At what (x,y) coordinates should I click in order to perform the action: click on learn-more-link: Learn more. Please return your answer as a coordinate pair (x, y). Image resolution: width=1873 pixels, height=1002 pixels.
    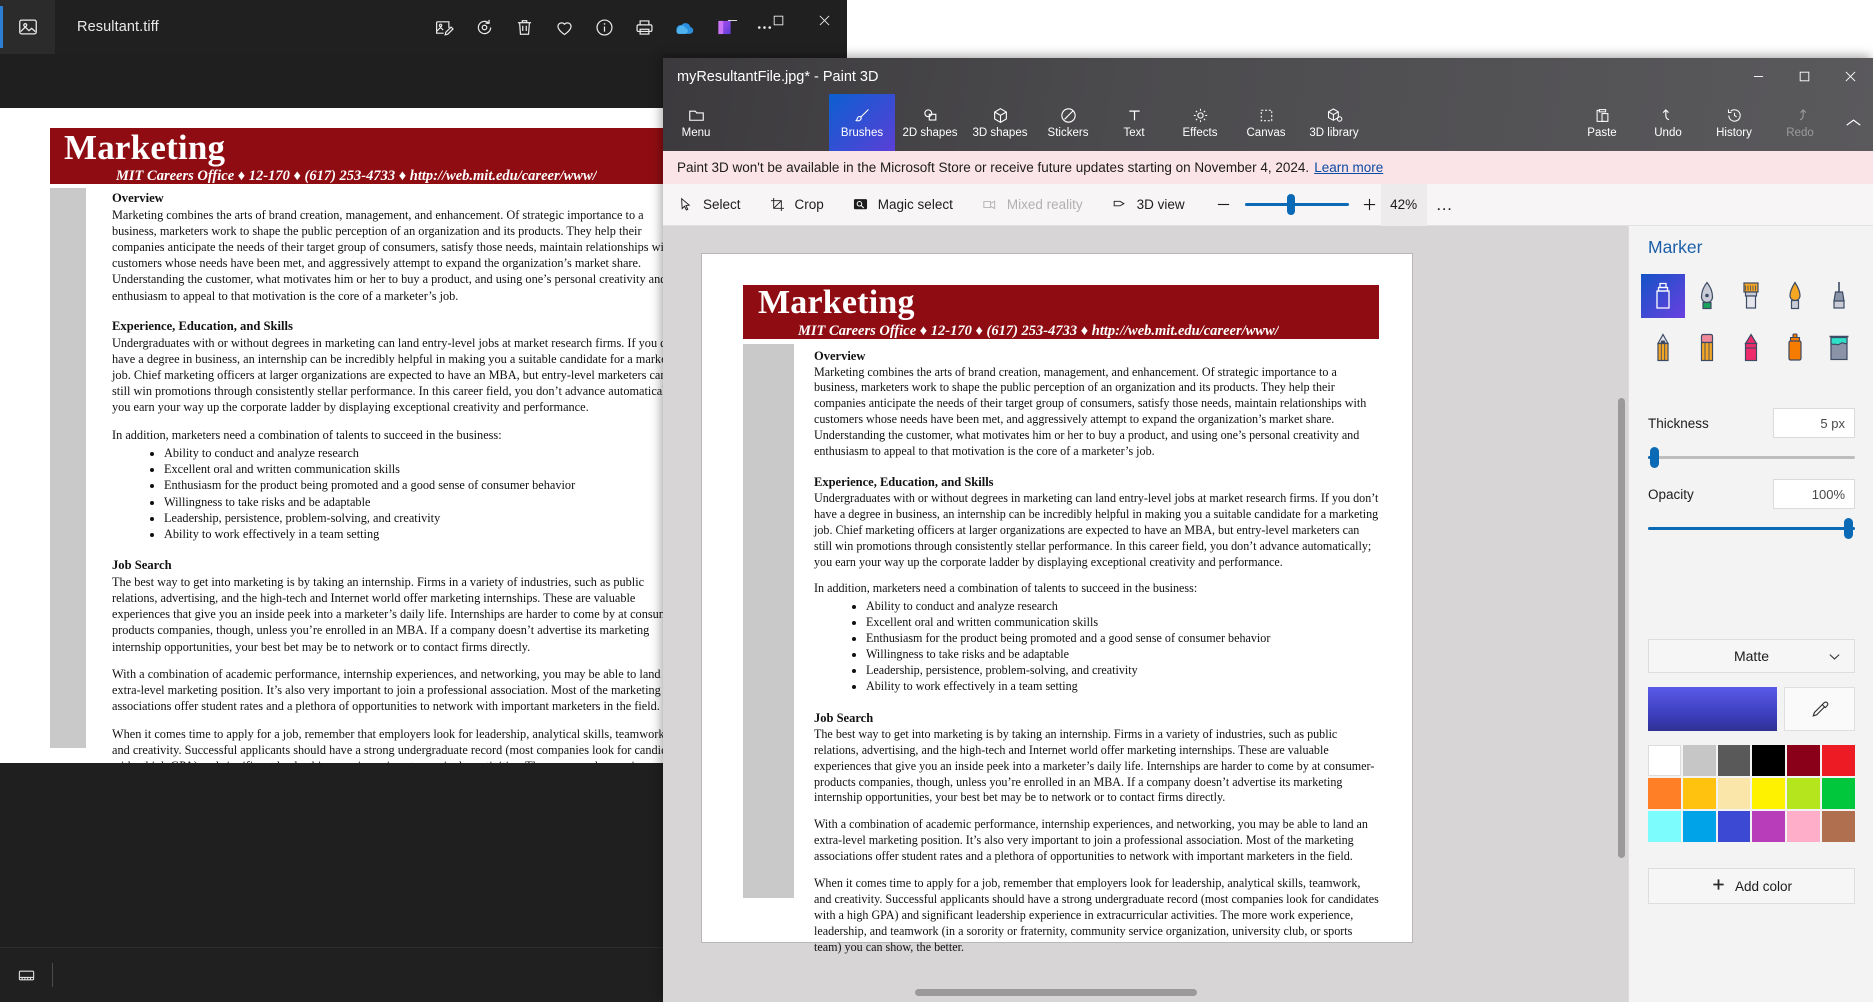
    Looking at the image, I should click on (1348, 167).